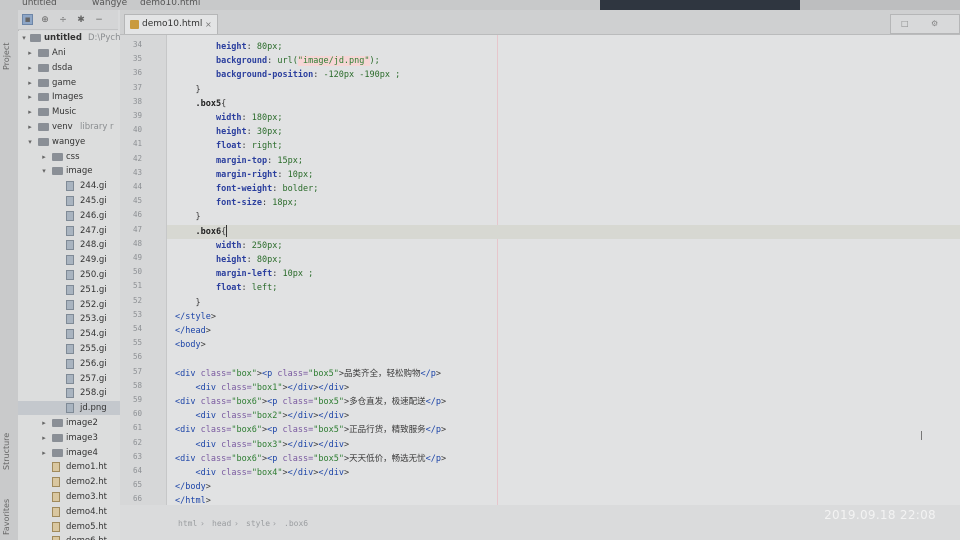  Describe the element at coordinates (69, 537) in the screenshot. I see `tree-item: demo6.ht` at that location.